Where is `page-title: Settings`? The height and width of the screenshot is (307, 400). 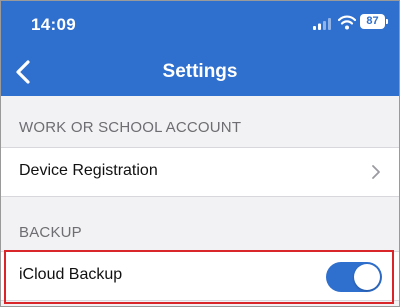 page-title: Settings is located at coordinates (200, 71).